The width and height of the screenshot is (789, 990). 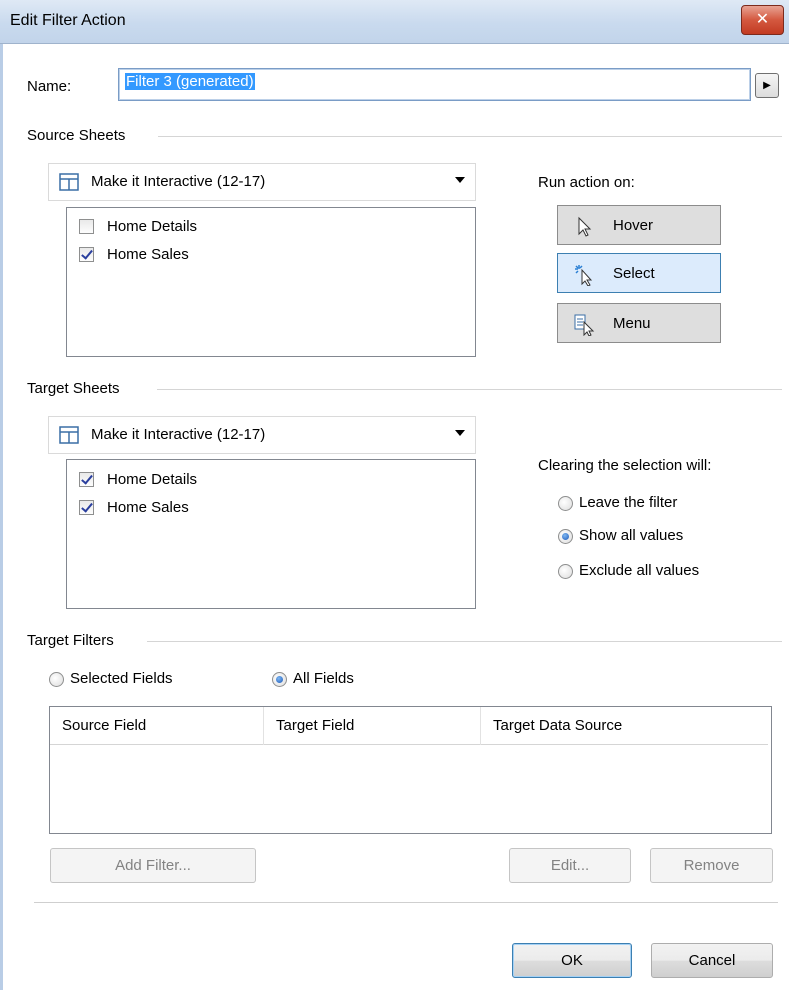 I want to click on name-menu-button: ▶, so click(x=767, y=85).